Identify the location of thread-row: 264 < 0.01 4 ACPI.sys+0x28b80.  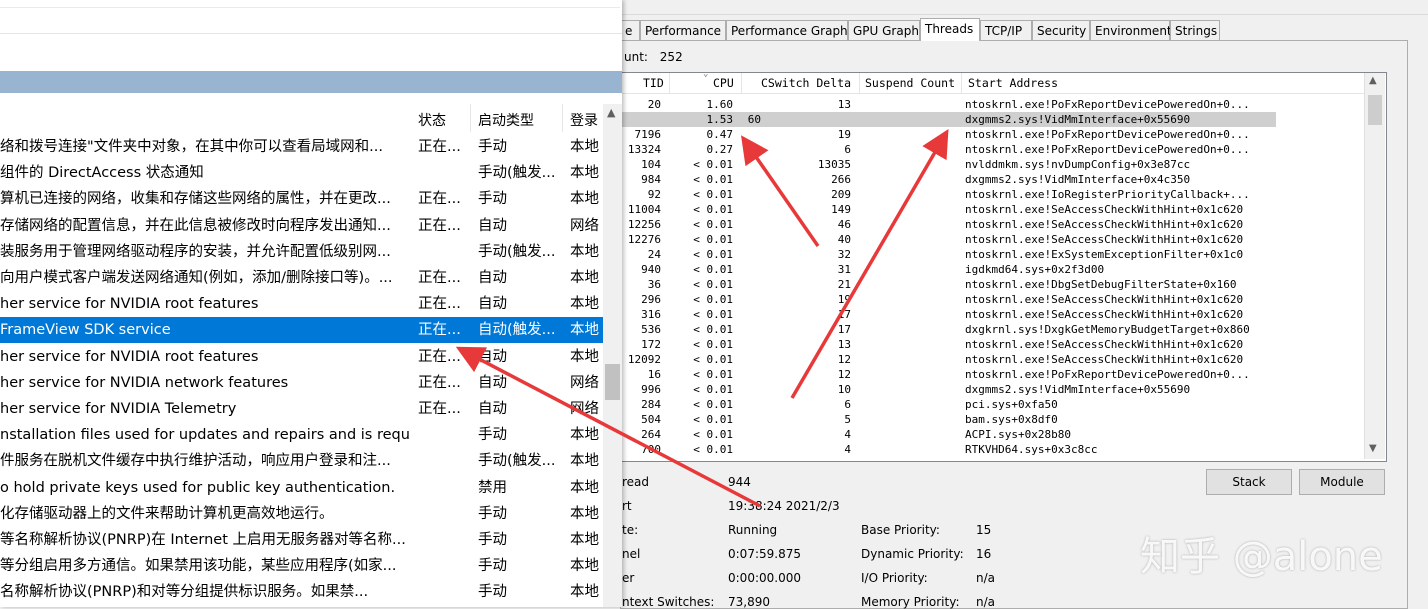
(993, 434).